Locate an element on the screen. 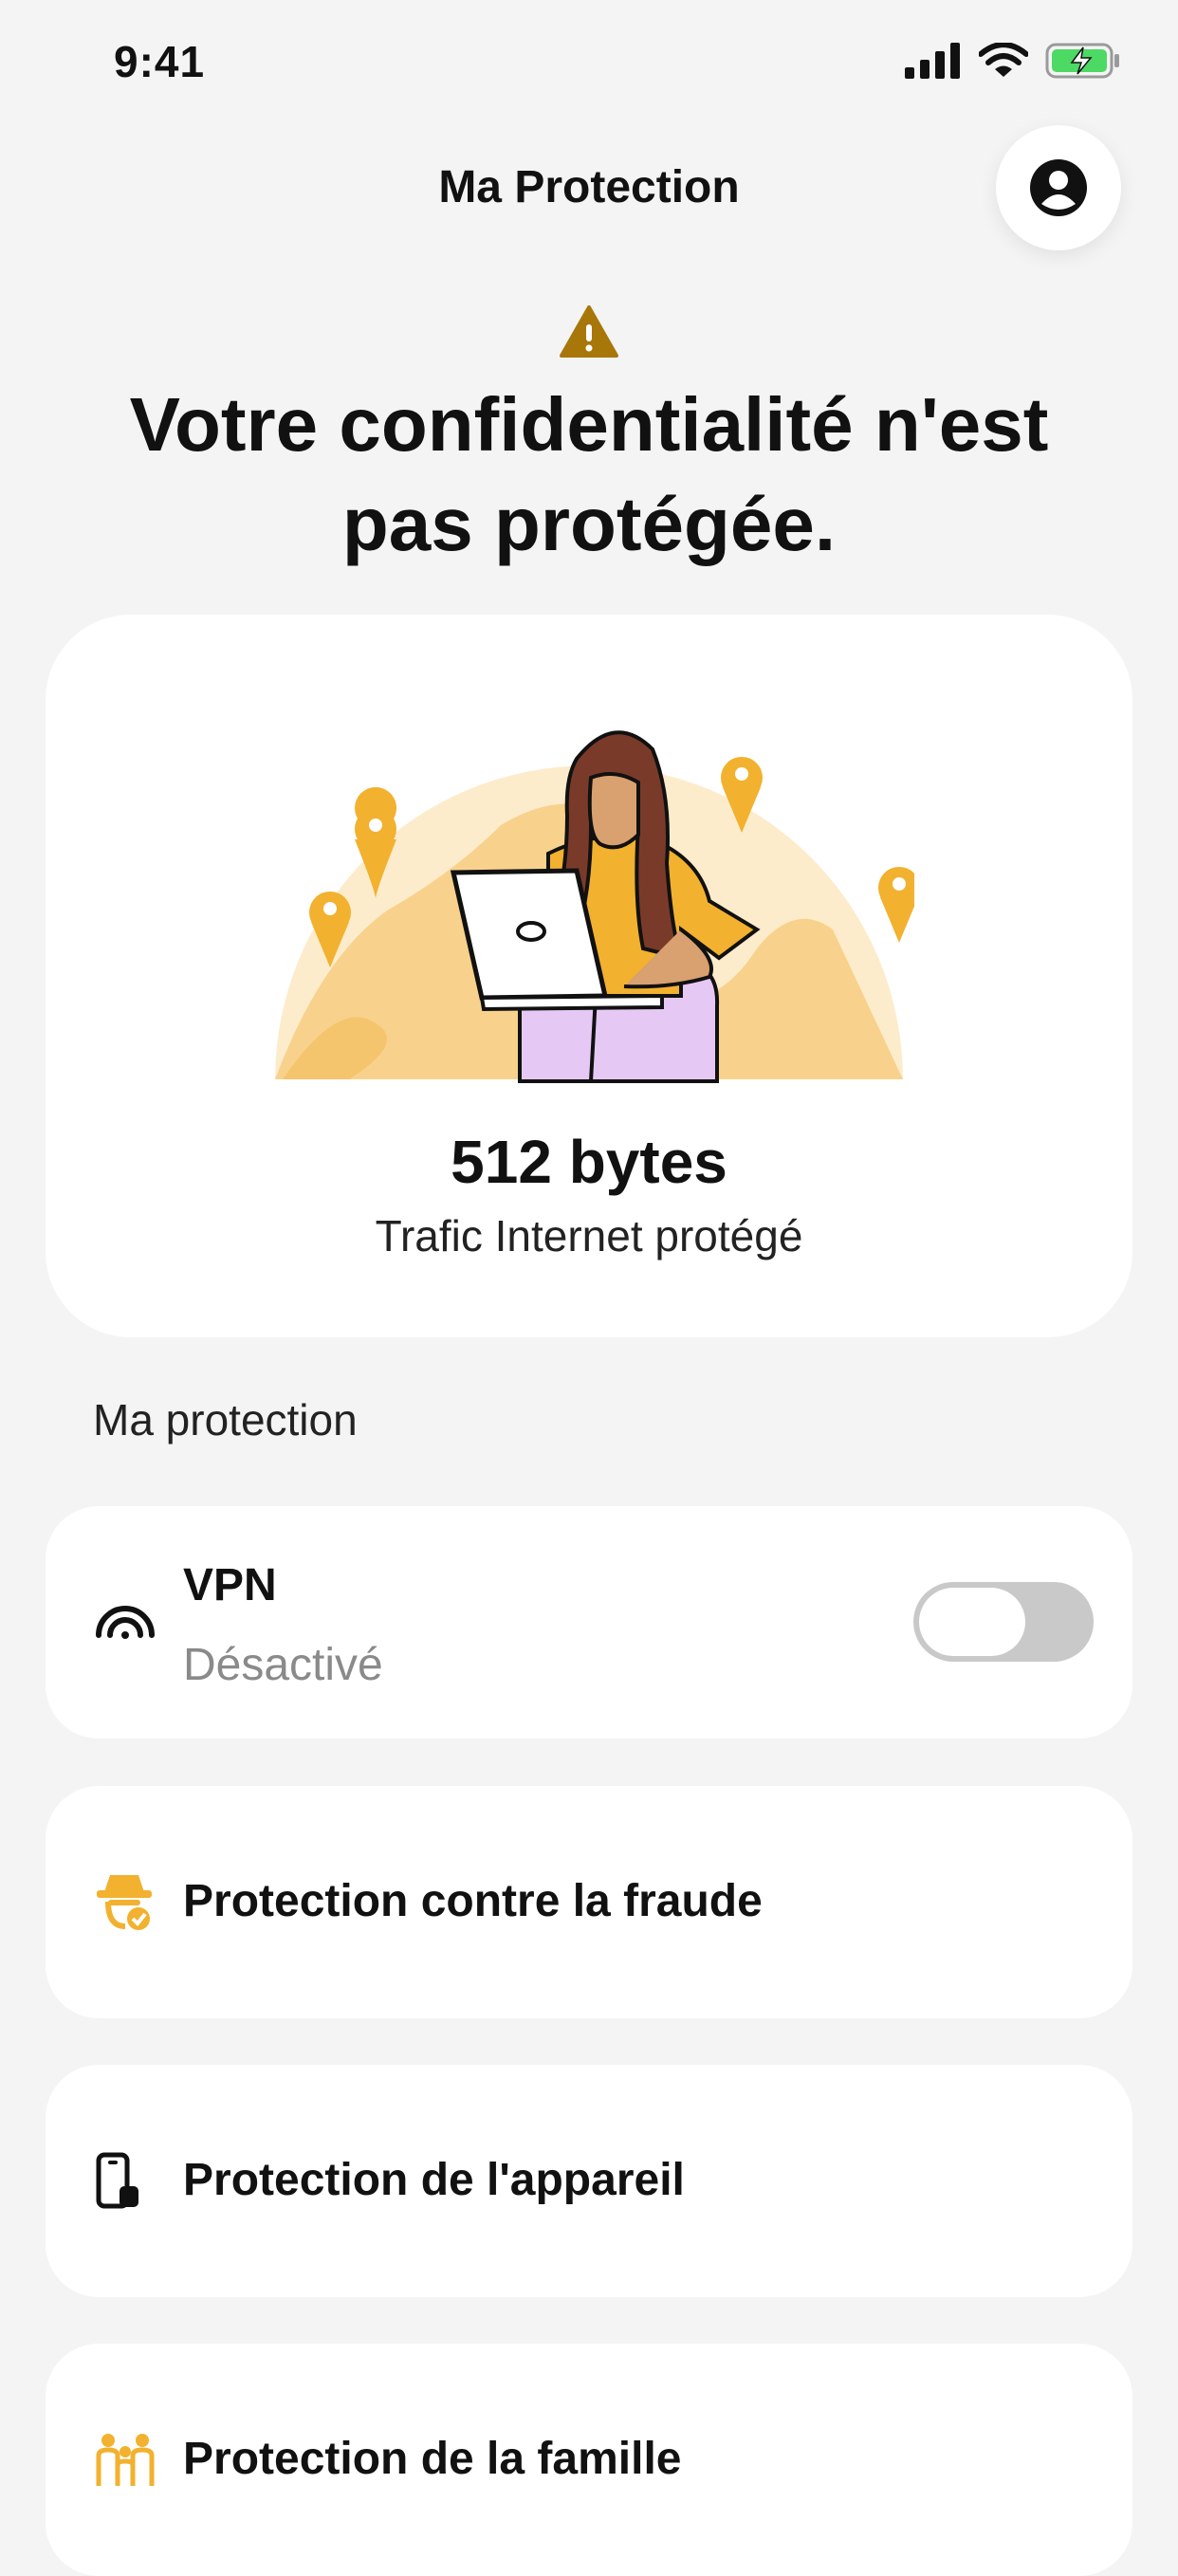 Image resolution: width=1178 pixels, height=2576 pixels. user-avatar-icon is located at coordinates (1058, 187).